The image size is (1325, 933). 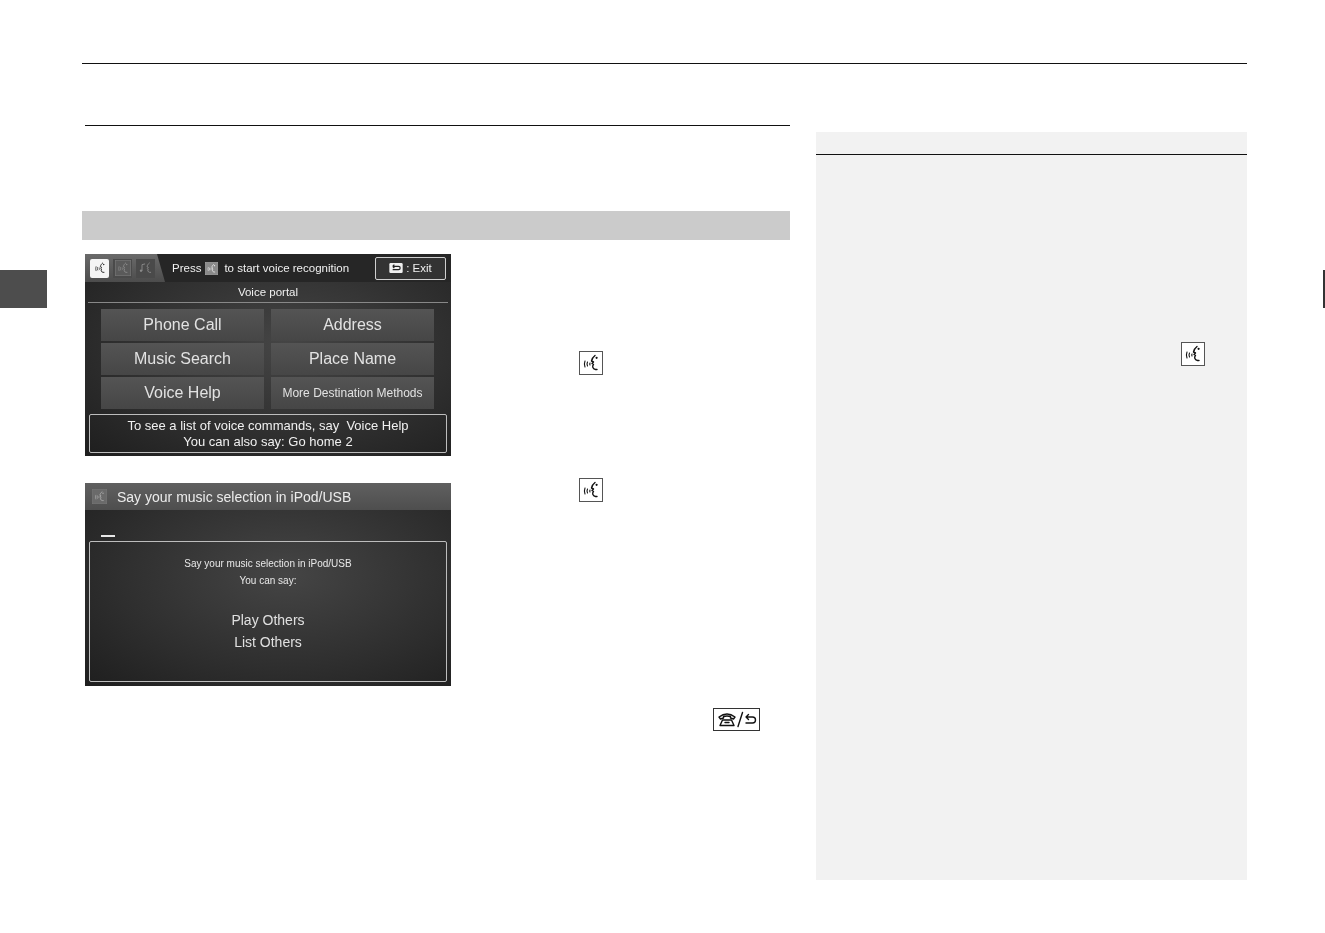 I want to click on title-text: Say your music selection in iPod/USB, so click(x=234, y=496).